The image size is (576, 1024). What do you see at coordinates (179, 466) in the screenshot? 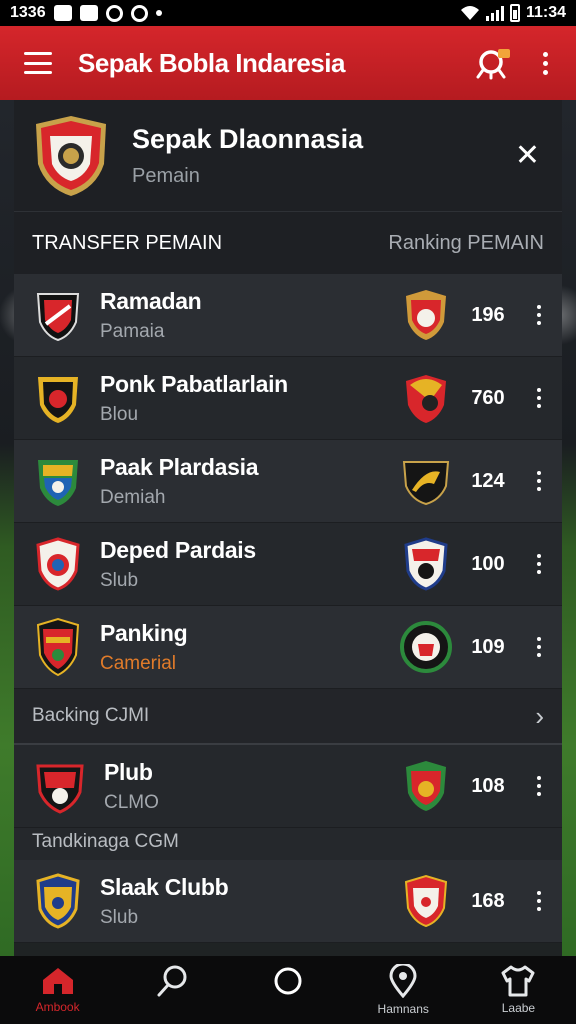
I see `club-name: Paak Plardasia` at bounding box center [179, 466].